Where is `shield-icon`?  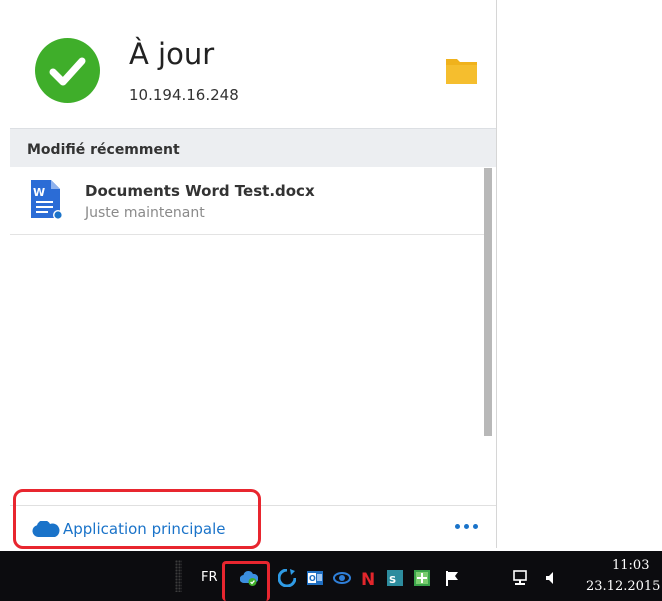 shield-icon is located at coordinates (422, 578).